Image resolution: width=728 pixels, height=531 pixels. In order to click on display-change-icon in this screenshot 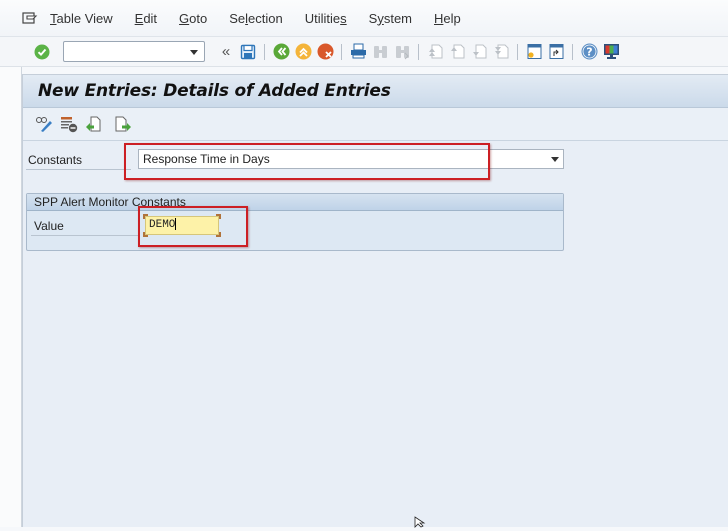, I will do `click(44, 124)`.